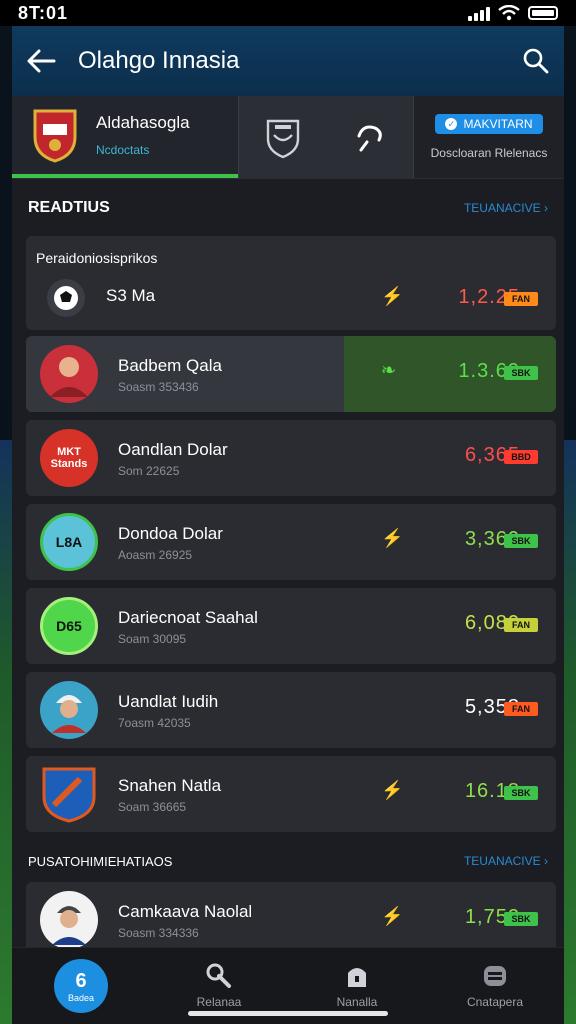 This screenshot has height=1024, width=576. Describe the element at coordinates (288, 985) in the screenshot. I see `bottom-nav: 6 Badea Relanaa Nanalla Cnatapera` at that location.